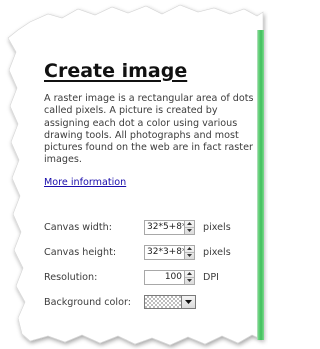  Describe the element at coordinates (211, 277) in the screenshot. I see `resolution-unit: DPI` at that location.